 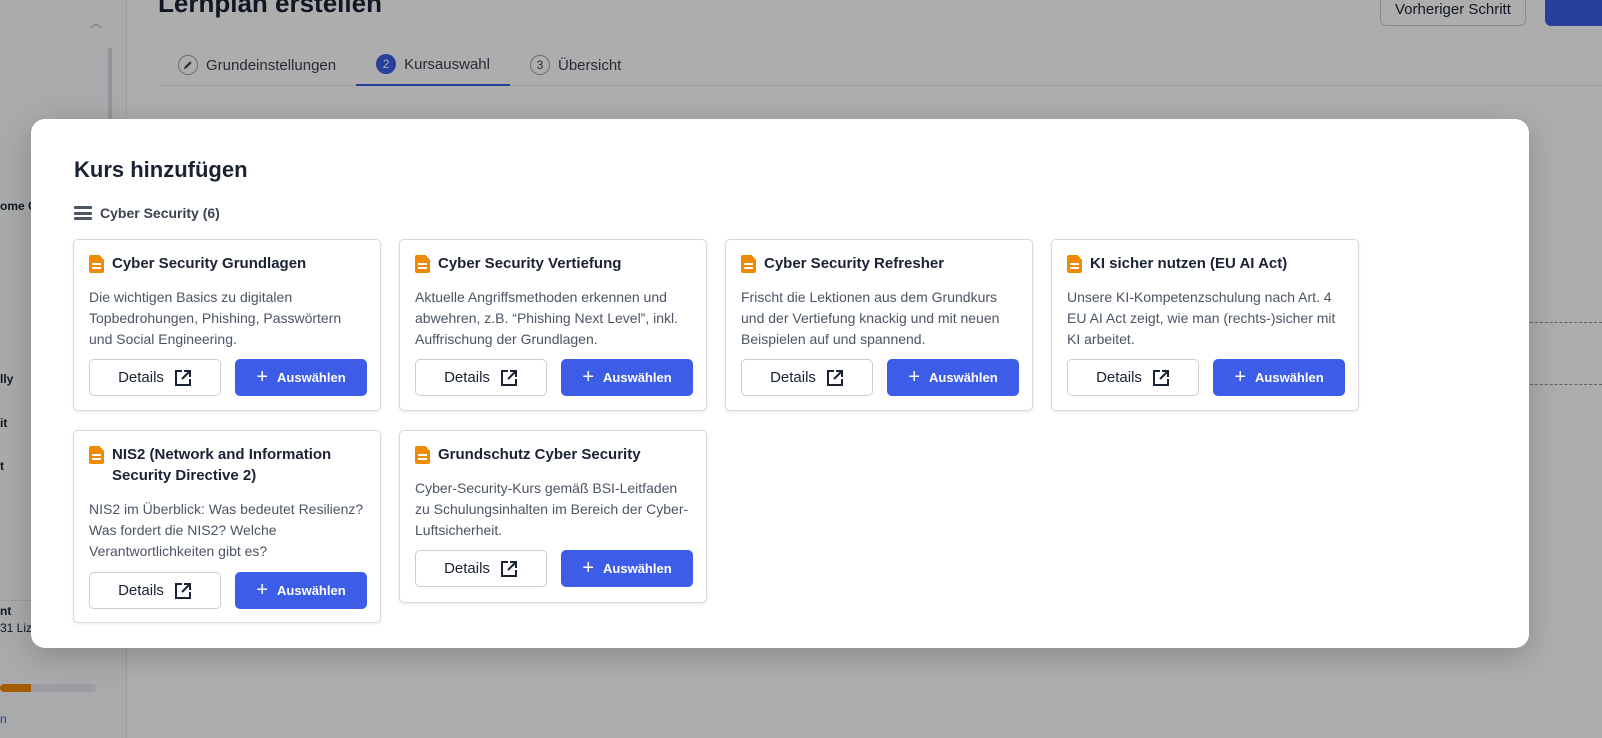 I want to click on course-card-header: Cyber Security Vertiefung, so click(x=554, y=263).